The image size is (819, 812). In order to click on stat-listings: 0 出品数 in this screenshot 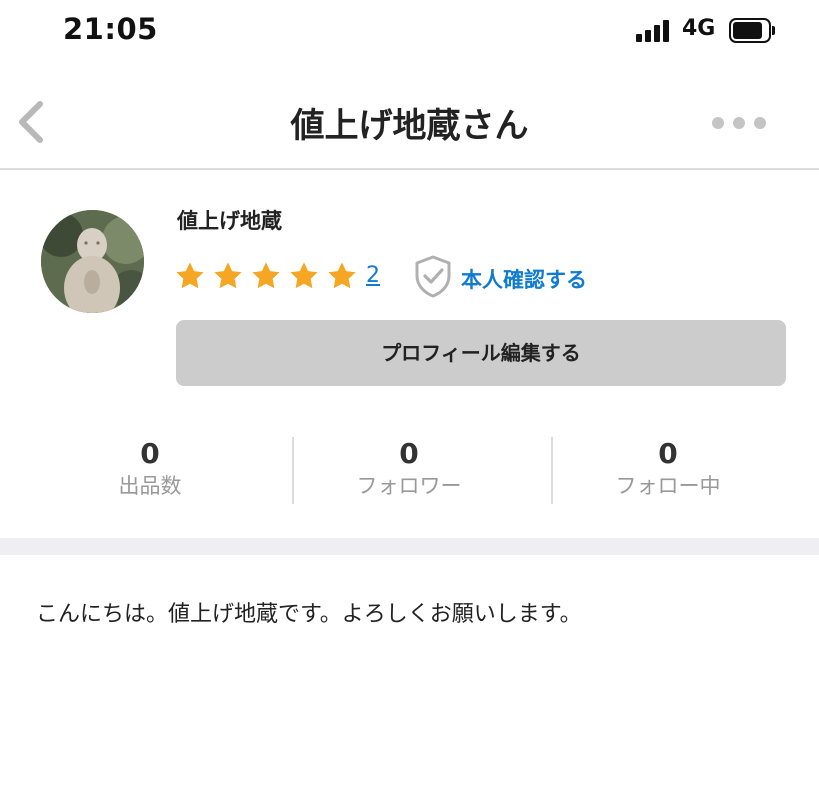, I will do `click(150, 470)`.